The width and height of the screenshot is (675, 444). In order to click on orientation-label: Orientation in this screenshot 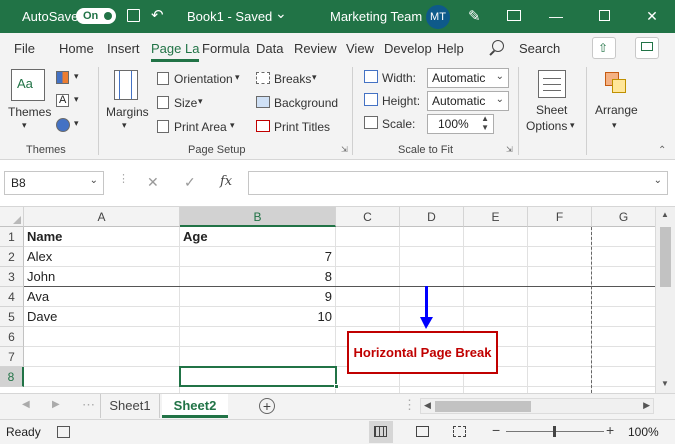, I will do `click(203, 79)`.